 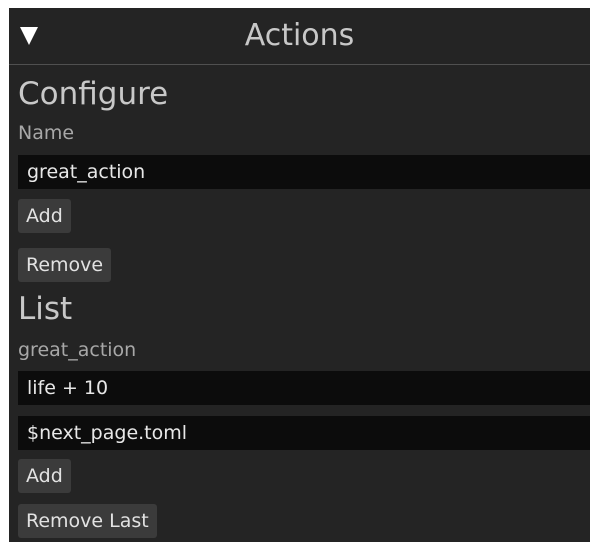 What do you see at coordinates (77, 350) in the screenshot?
I see `action-name-label: great_action` at bounding box center [77, 350].